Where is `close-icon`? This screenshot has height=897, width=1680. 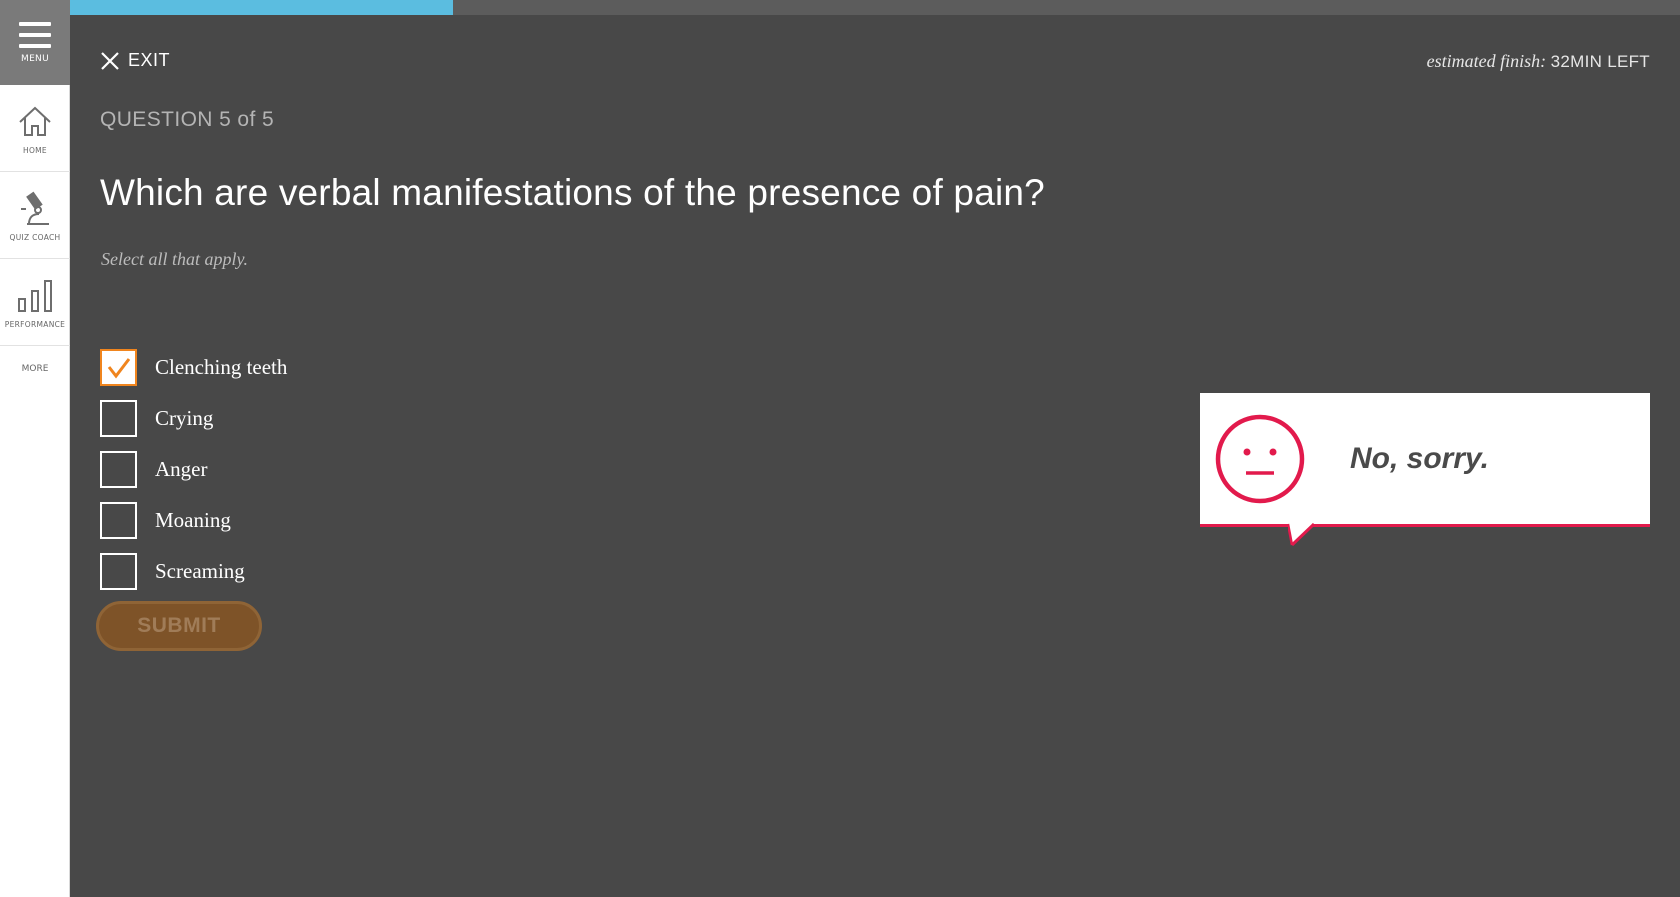 close-icon is located at coordinates (110, 60).